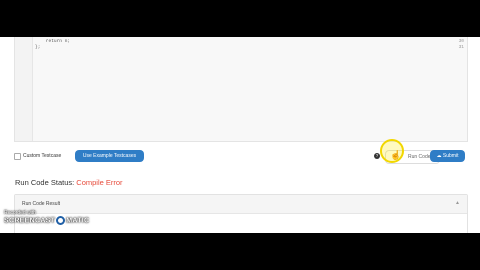 The image size is (480, 270). What do you see at coordinates (439, 156) in the screenshot?
I see `cloud-upload-icon: ☁` at bounding box center [439, 156].